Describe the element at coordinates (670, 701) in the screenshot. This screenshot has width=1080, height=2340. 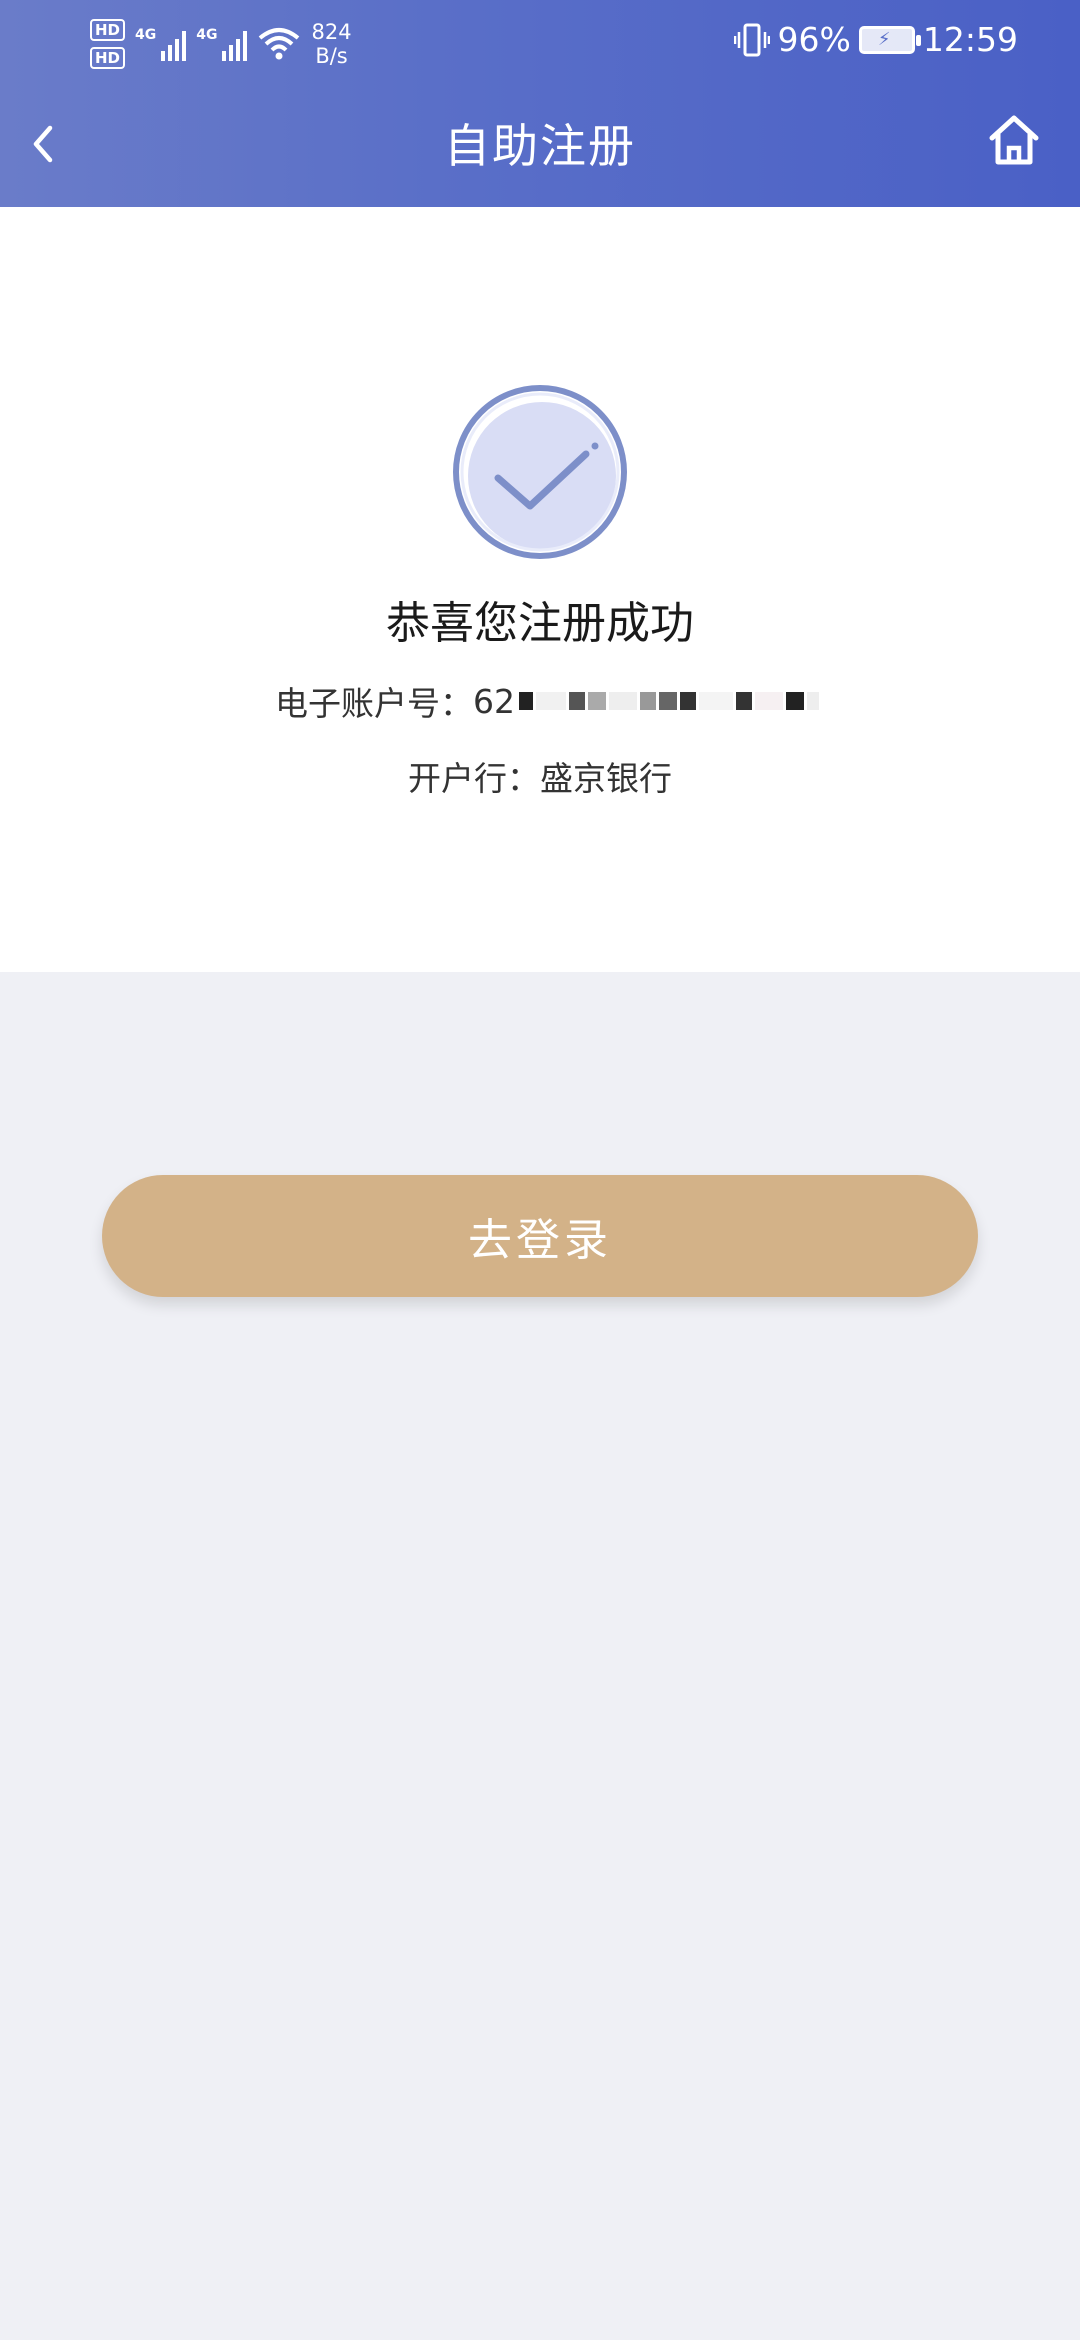
I see `account-number-masked` at that location.